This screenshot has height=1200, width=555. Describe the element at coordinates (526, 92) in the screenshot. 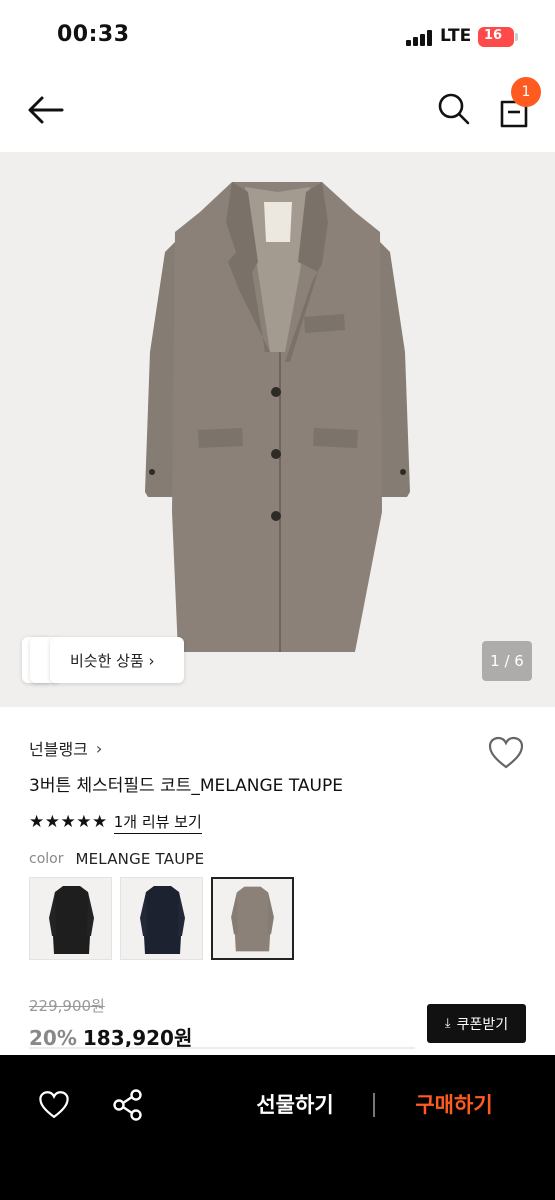

I see `cart-count-badge: 1` at that location.